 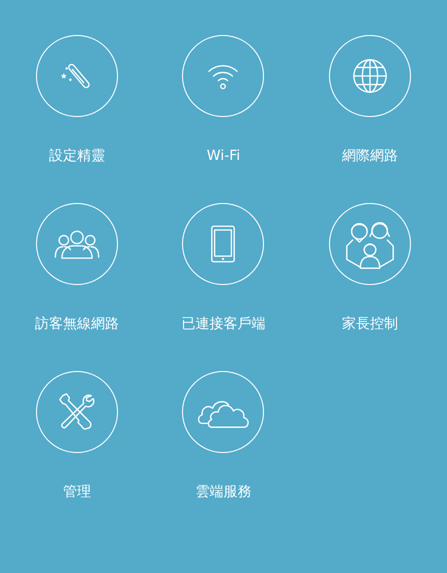 What do you see at coordinates (77, 156) in the screenshot?
I see `menu-label: 設定精靈` at bounding box center [77, 156].